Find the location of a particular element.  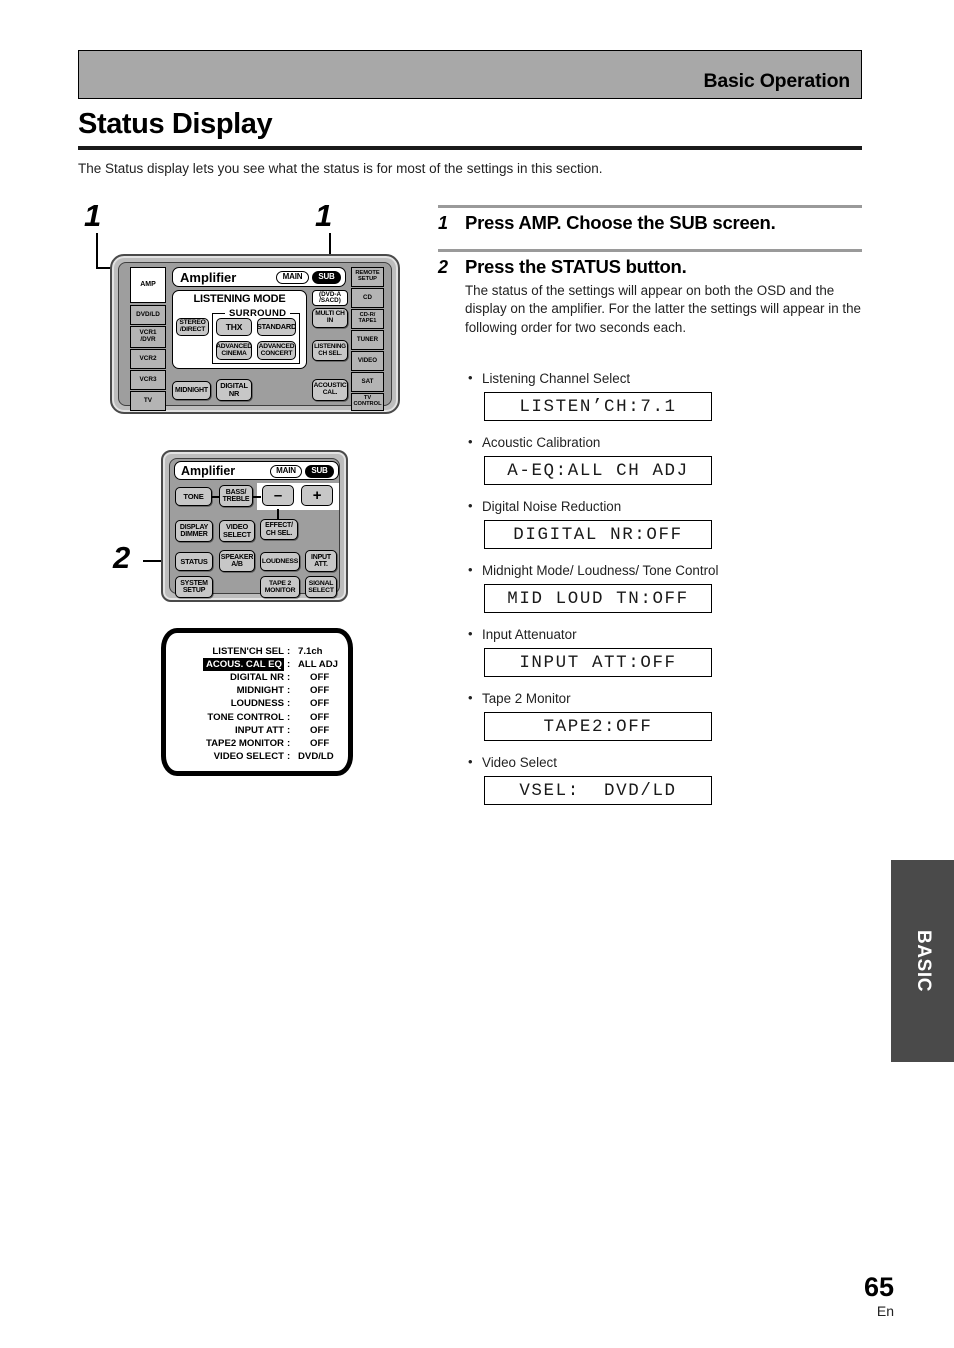

remote-video-select-label: VIDEO SELECT is located at coordinates (237, 530).